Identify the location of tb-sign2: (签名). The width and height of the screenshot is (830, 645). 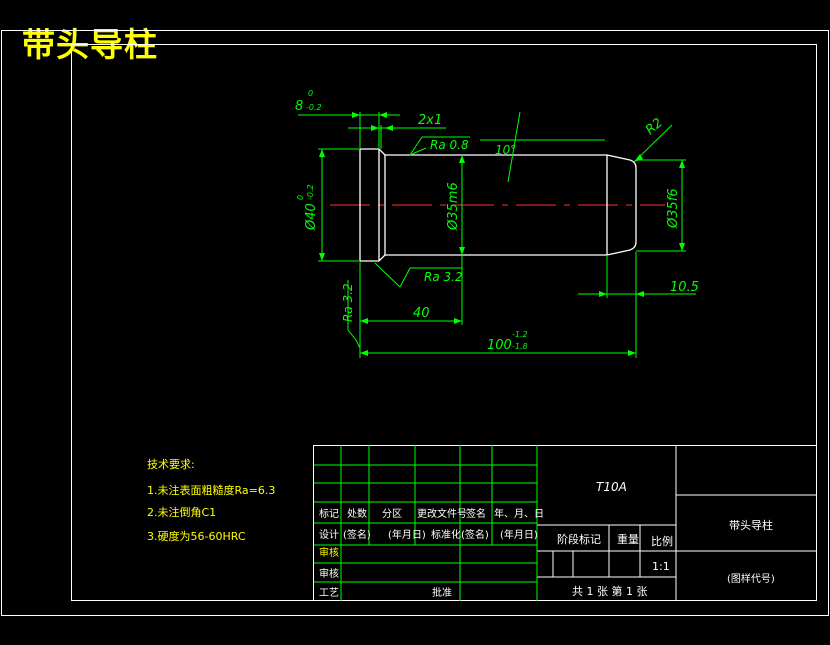
(475, 534).